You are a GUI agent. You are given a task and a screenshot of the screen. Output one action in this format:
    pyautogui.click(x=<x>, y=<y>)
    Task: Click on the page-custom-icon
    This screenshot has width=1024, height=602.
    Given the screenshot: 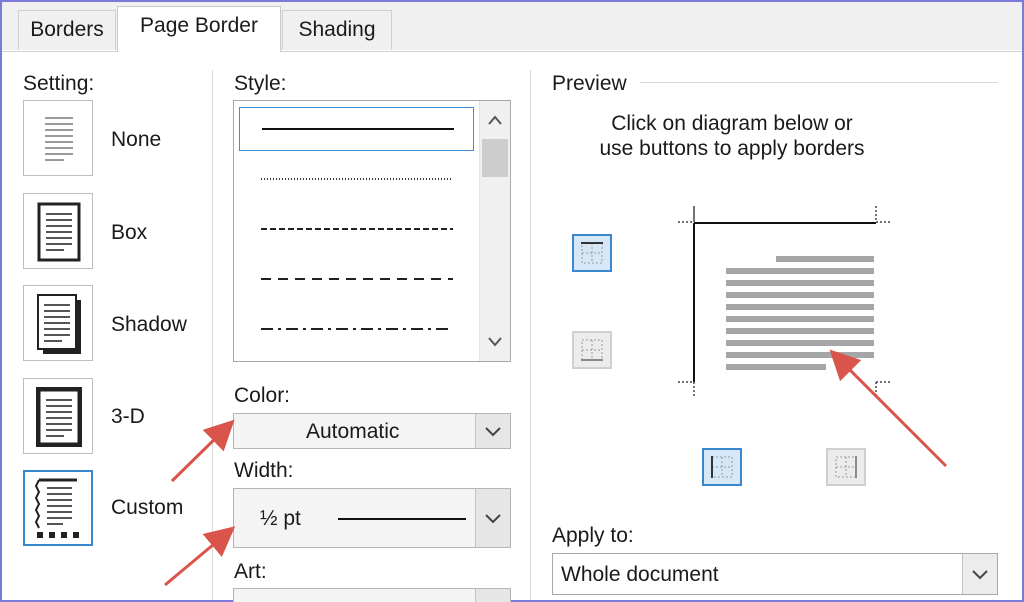 What is the action you would take?
    pyautogui.click(x=56, y=508)
    